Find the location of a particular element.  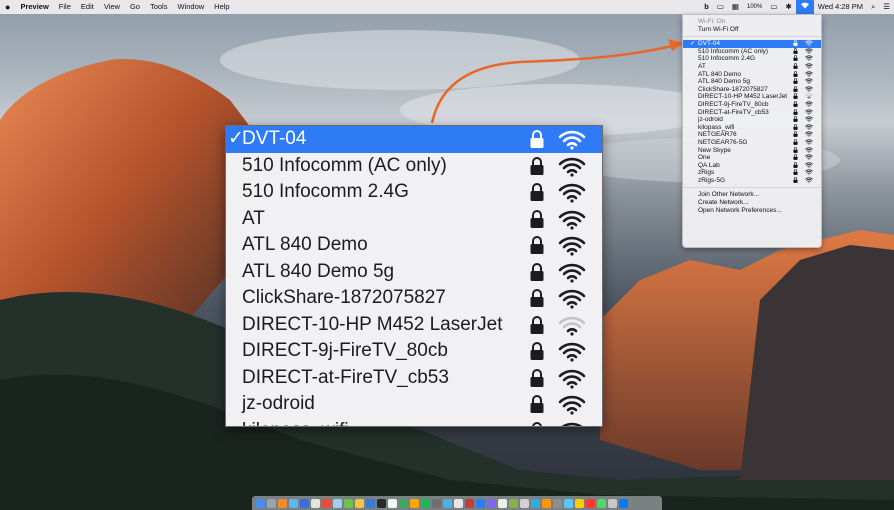

wifi-network-item: ✓ DVT-04 is located at coordinates (752, 44).